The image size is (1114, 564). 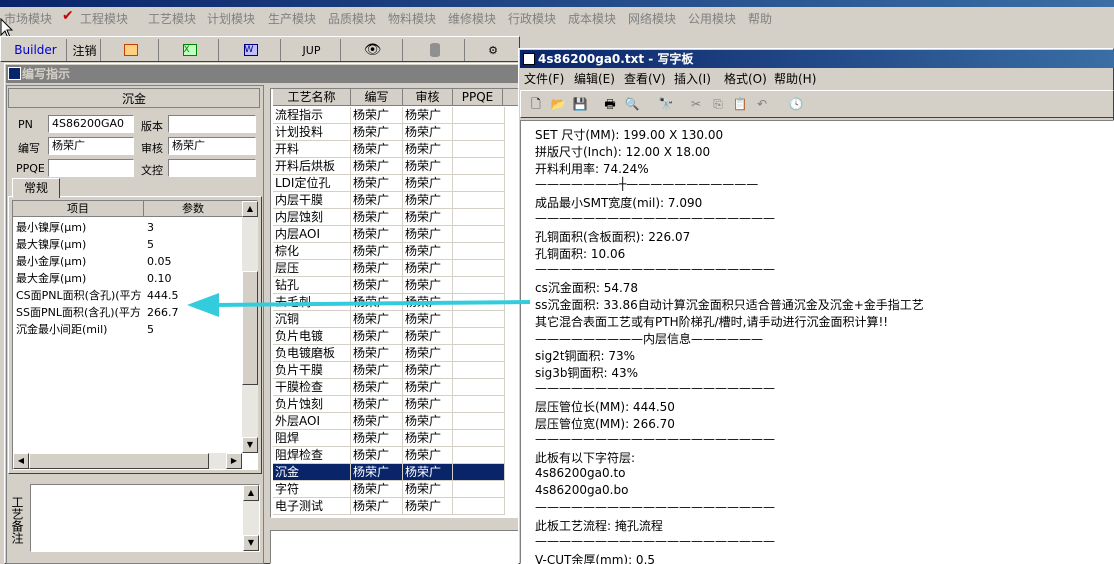 What do you see at coordinates (412, 18) in the screenshot?
I see `menu-material: 物料模块` at bounding box center [412, 18].